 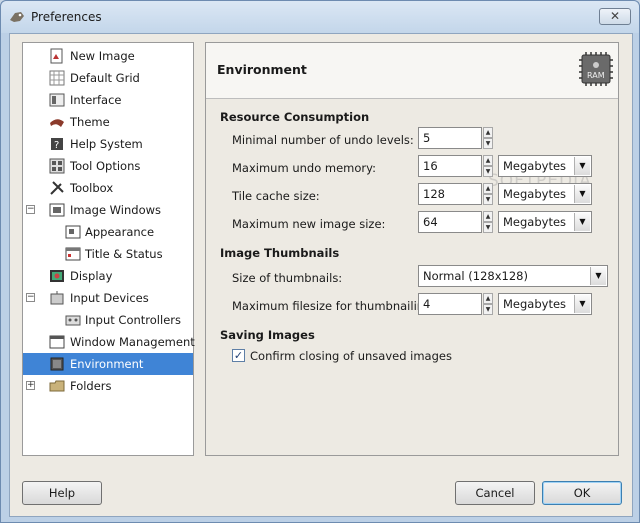 I want to click on image-windows-icon, so click(x=57, y=210).